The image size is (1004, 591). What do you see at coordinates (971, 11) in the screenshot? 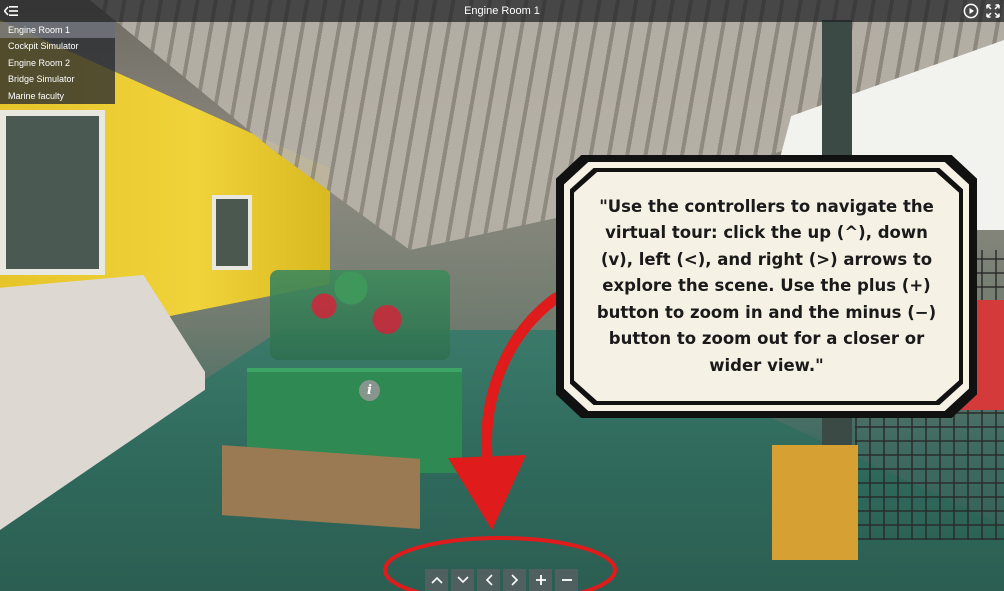
I see `play-circle-icon` at bounding box center [971, 11].